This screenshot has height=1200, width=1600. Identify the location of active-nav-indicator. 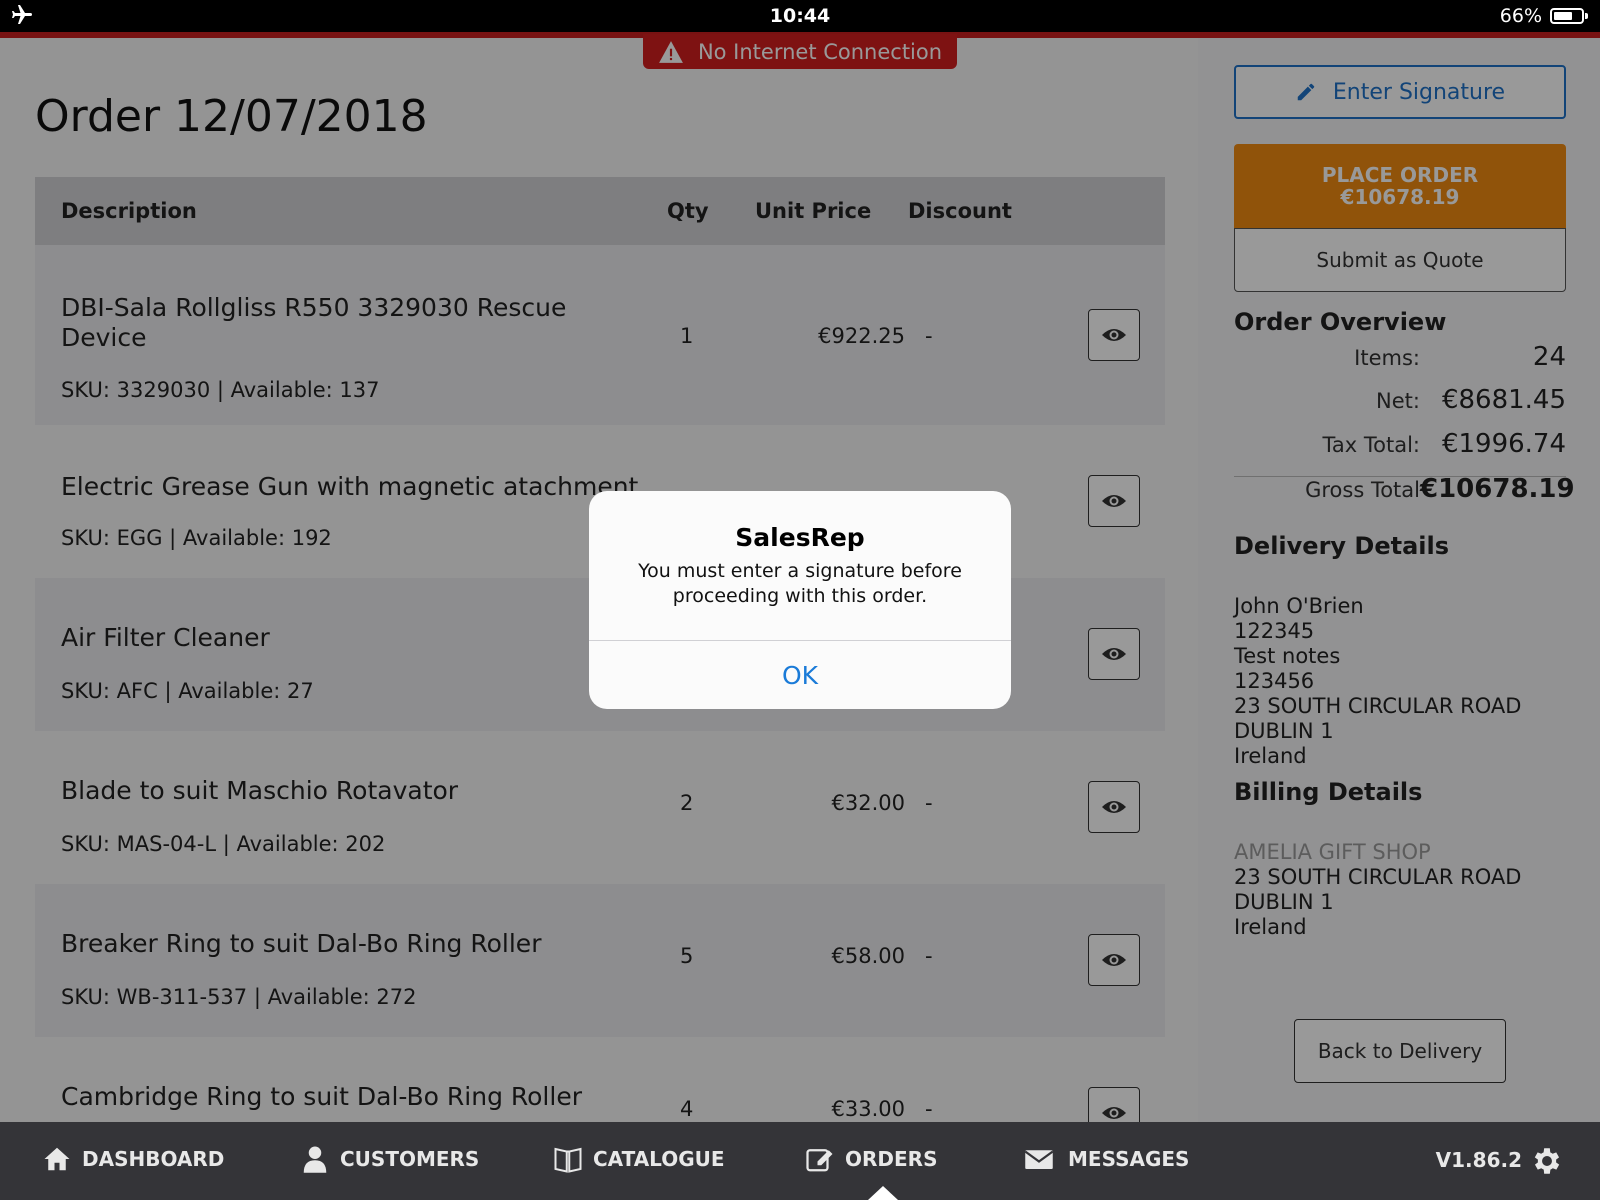
(883, 1193).